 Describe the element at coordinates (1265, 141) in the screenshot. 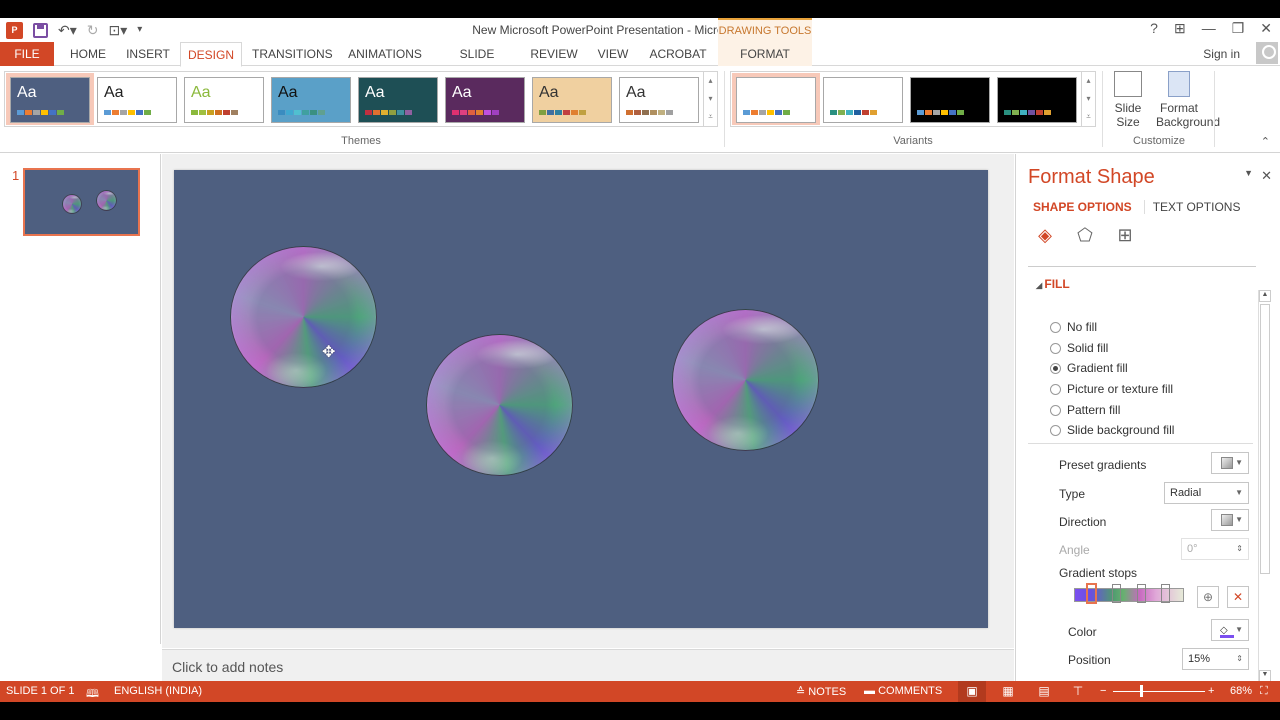

I see `collapse-ribbon-icon: ⌃` at that location.